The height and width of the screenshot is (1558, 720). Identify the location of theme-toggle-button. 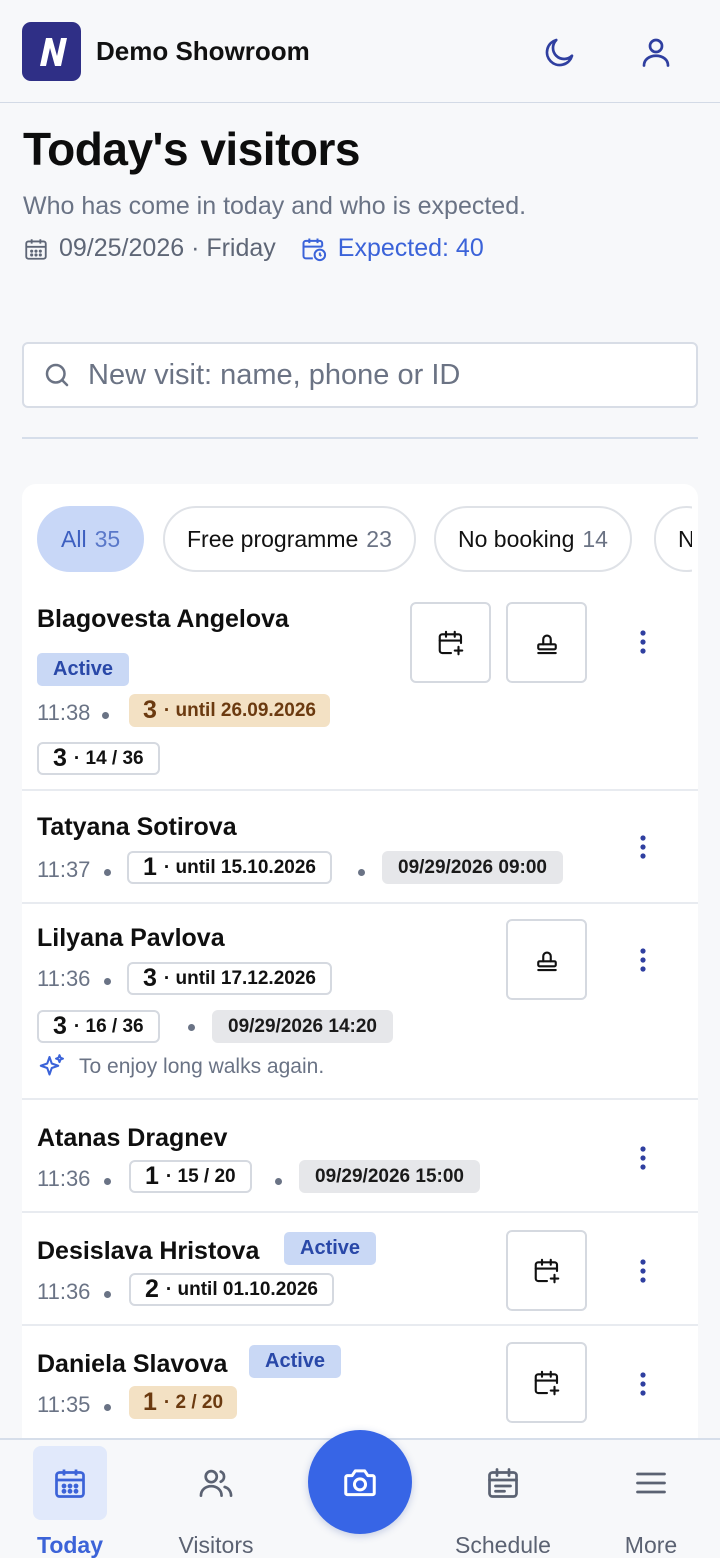
(560, 52).